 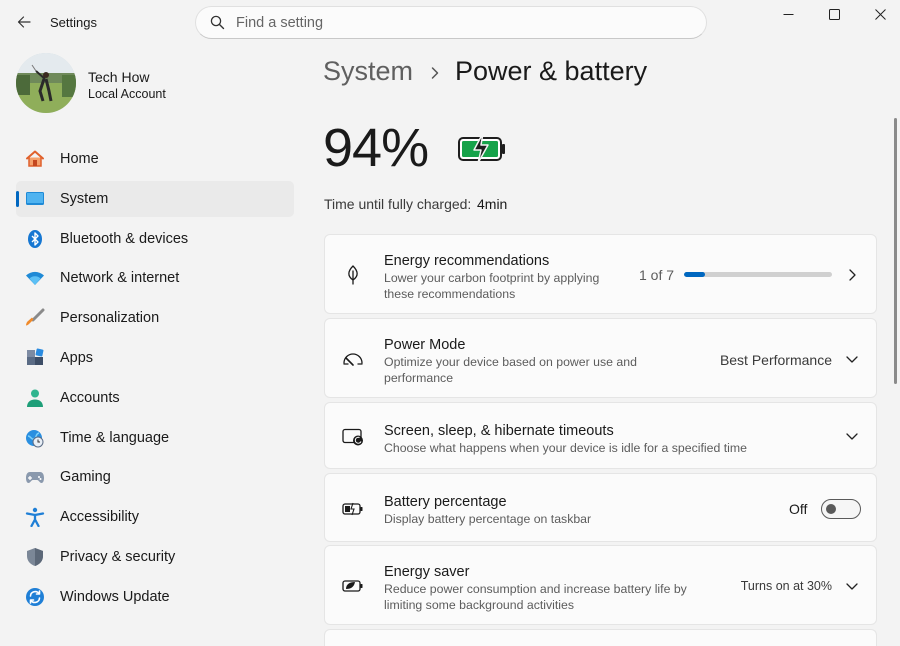 I want to click on close-button, so click(x=878, y=14).